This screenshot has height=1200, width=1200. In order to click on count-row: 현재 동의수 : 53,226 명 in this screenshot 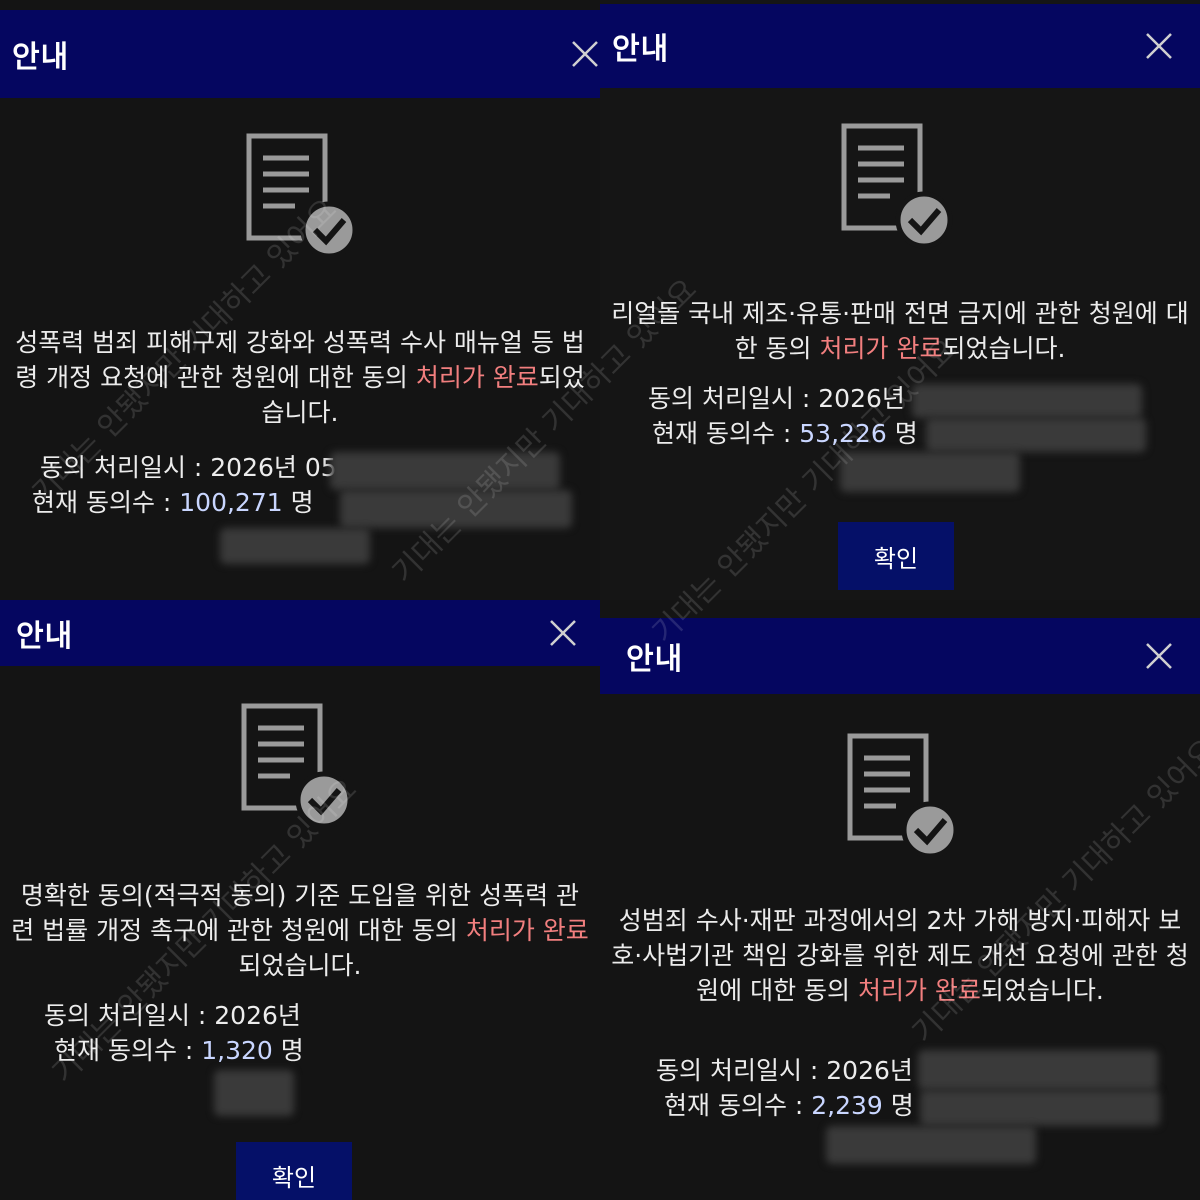, I will do `click(785, 433)`.